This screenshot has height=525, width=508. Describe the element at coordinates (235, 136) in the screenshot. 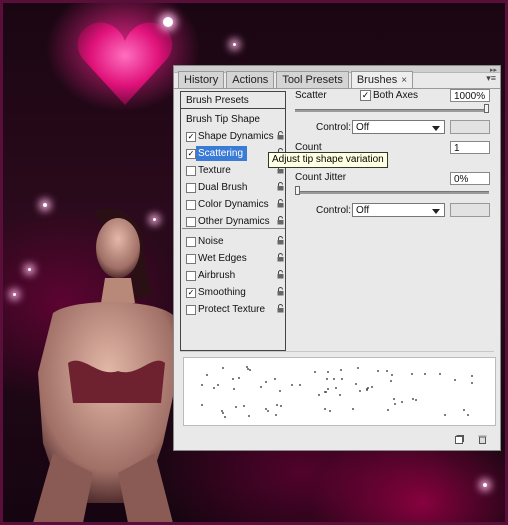

I see `brush-option-row: ✓ Shape Dynamics` at that location.